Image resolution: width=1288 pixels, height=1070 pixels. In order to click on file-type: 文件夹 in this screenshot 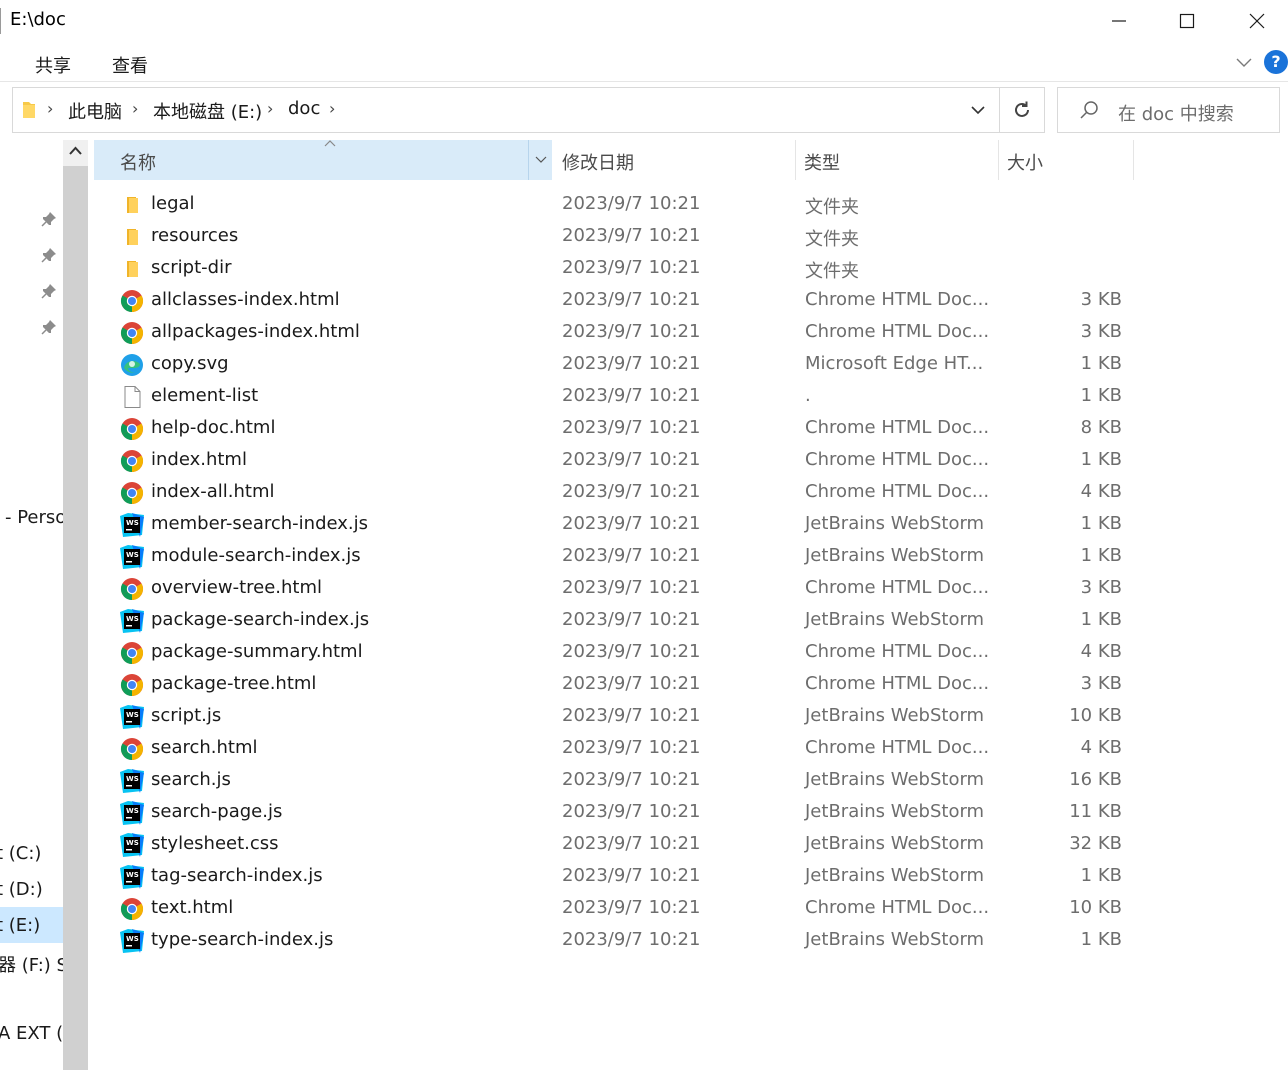, I will do `click(832, 271)`.